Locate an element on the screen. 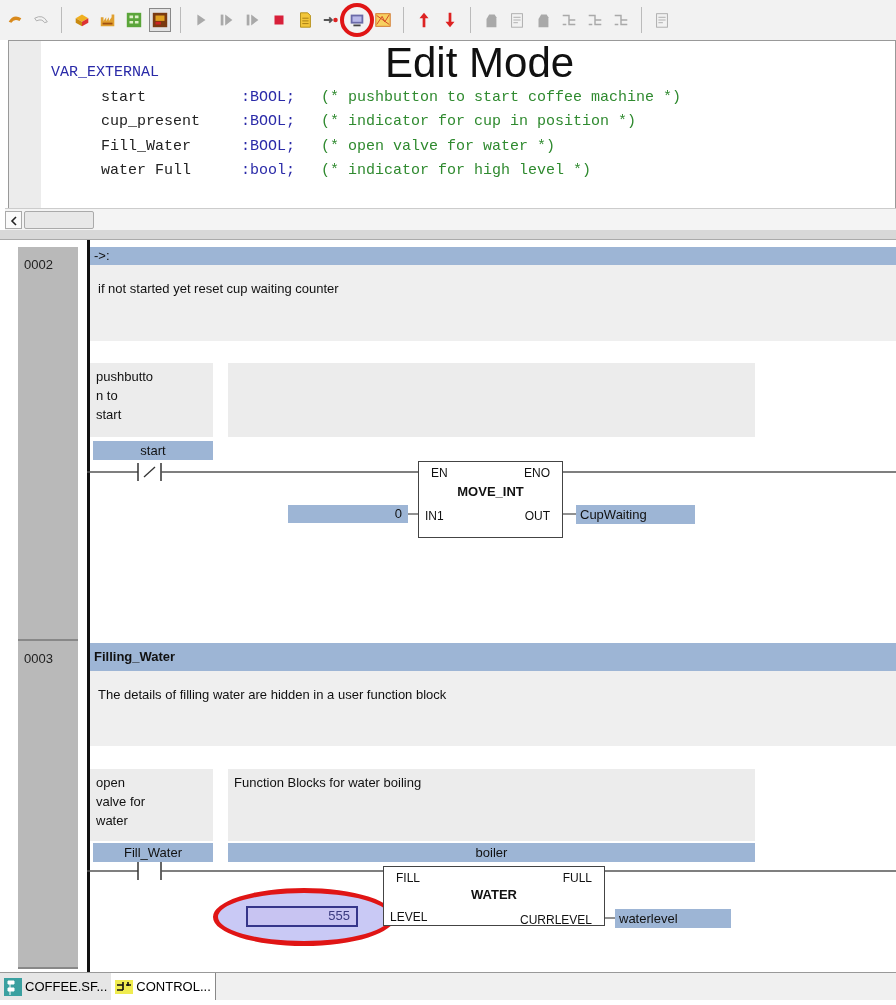 The height and width of the screenshot is (1005, 896). variable-name: cup_present is located at coordinates (151, 122).